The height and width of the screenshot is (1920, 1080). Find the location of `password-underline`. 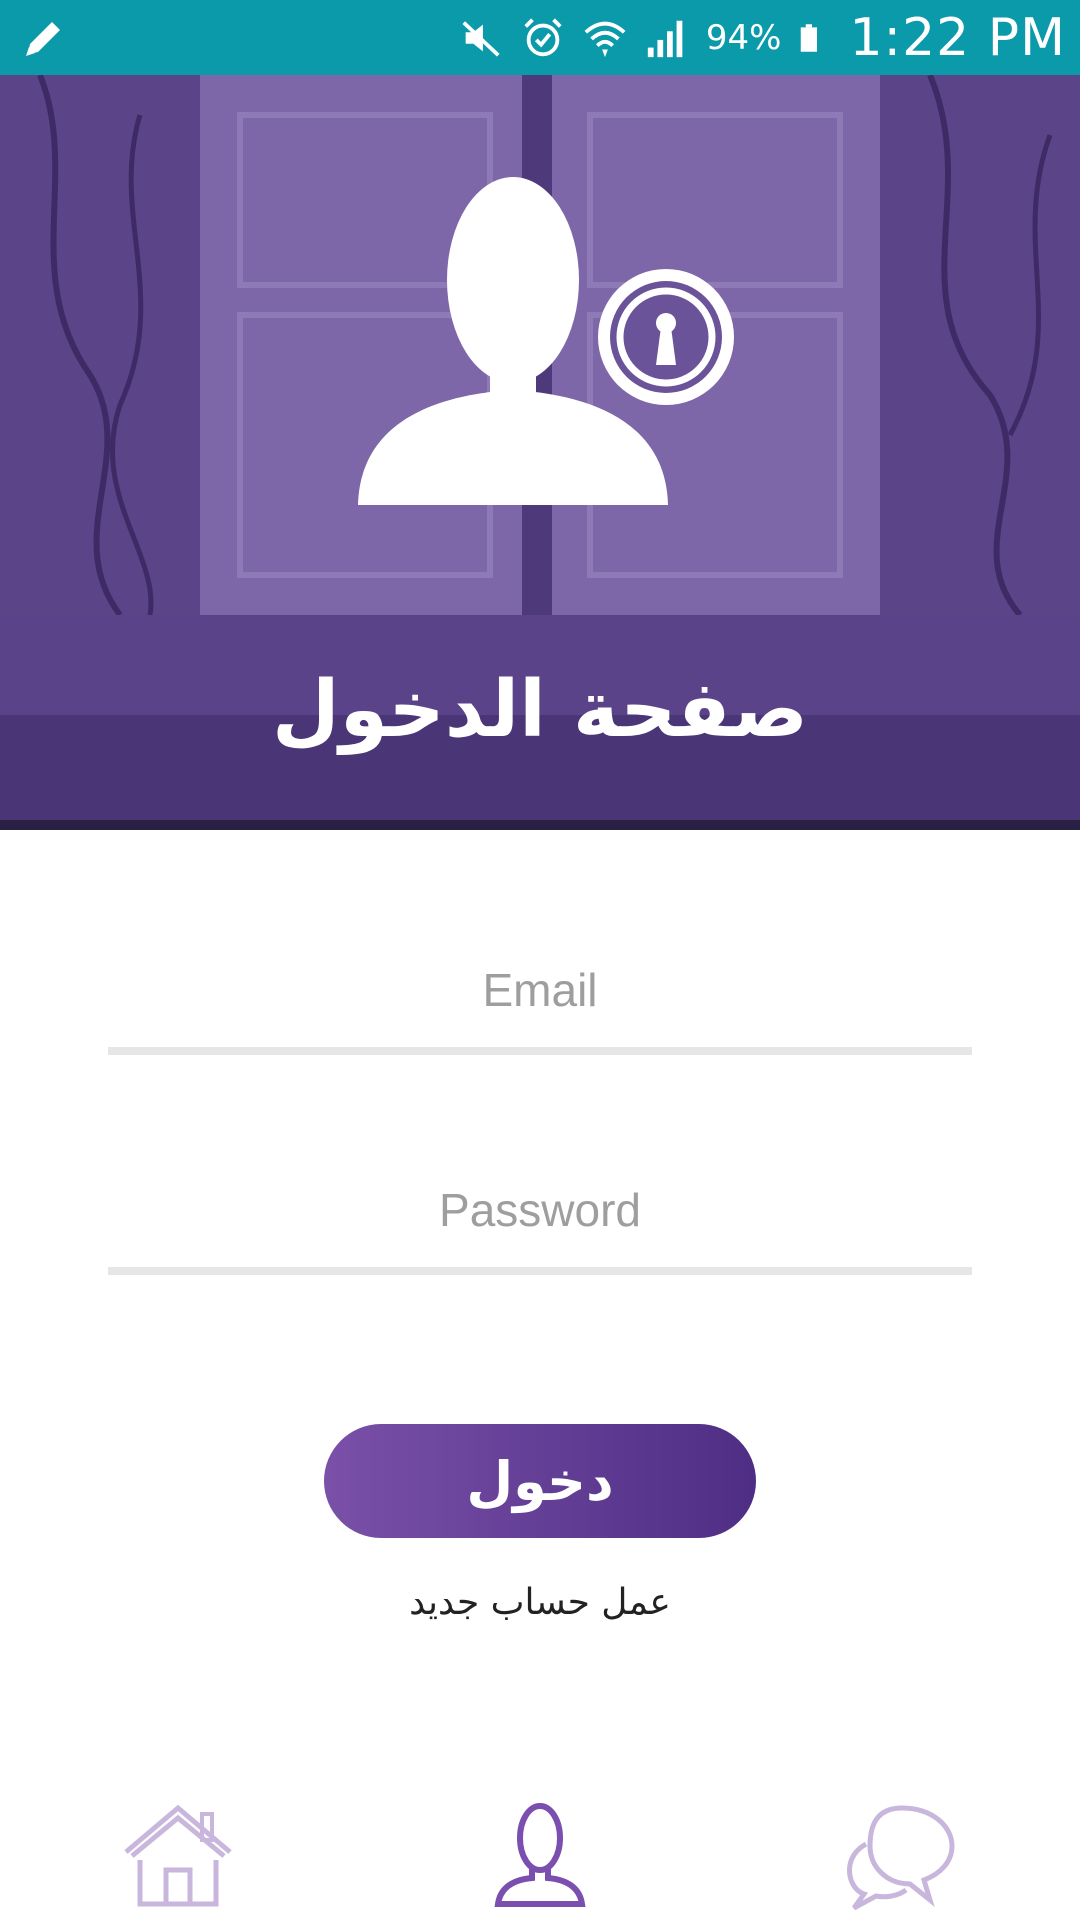

password-underline is located at coordinates (540, 1271).